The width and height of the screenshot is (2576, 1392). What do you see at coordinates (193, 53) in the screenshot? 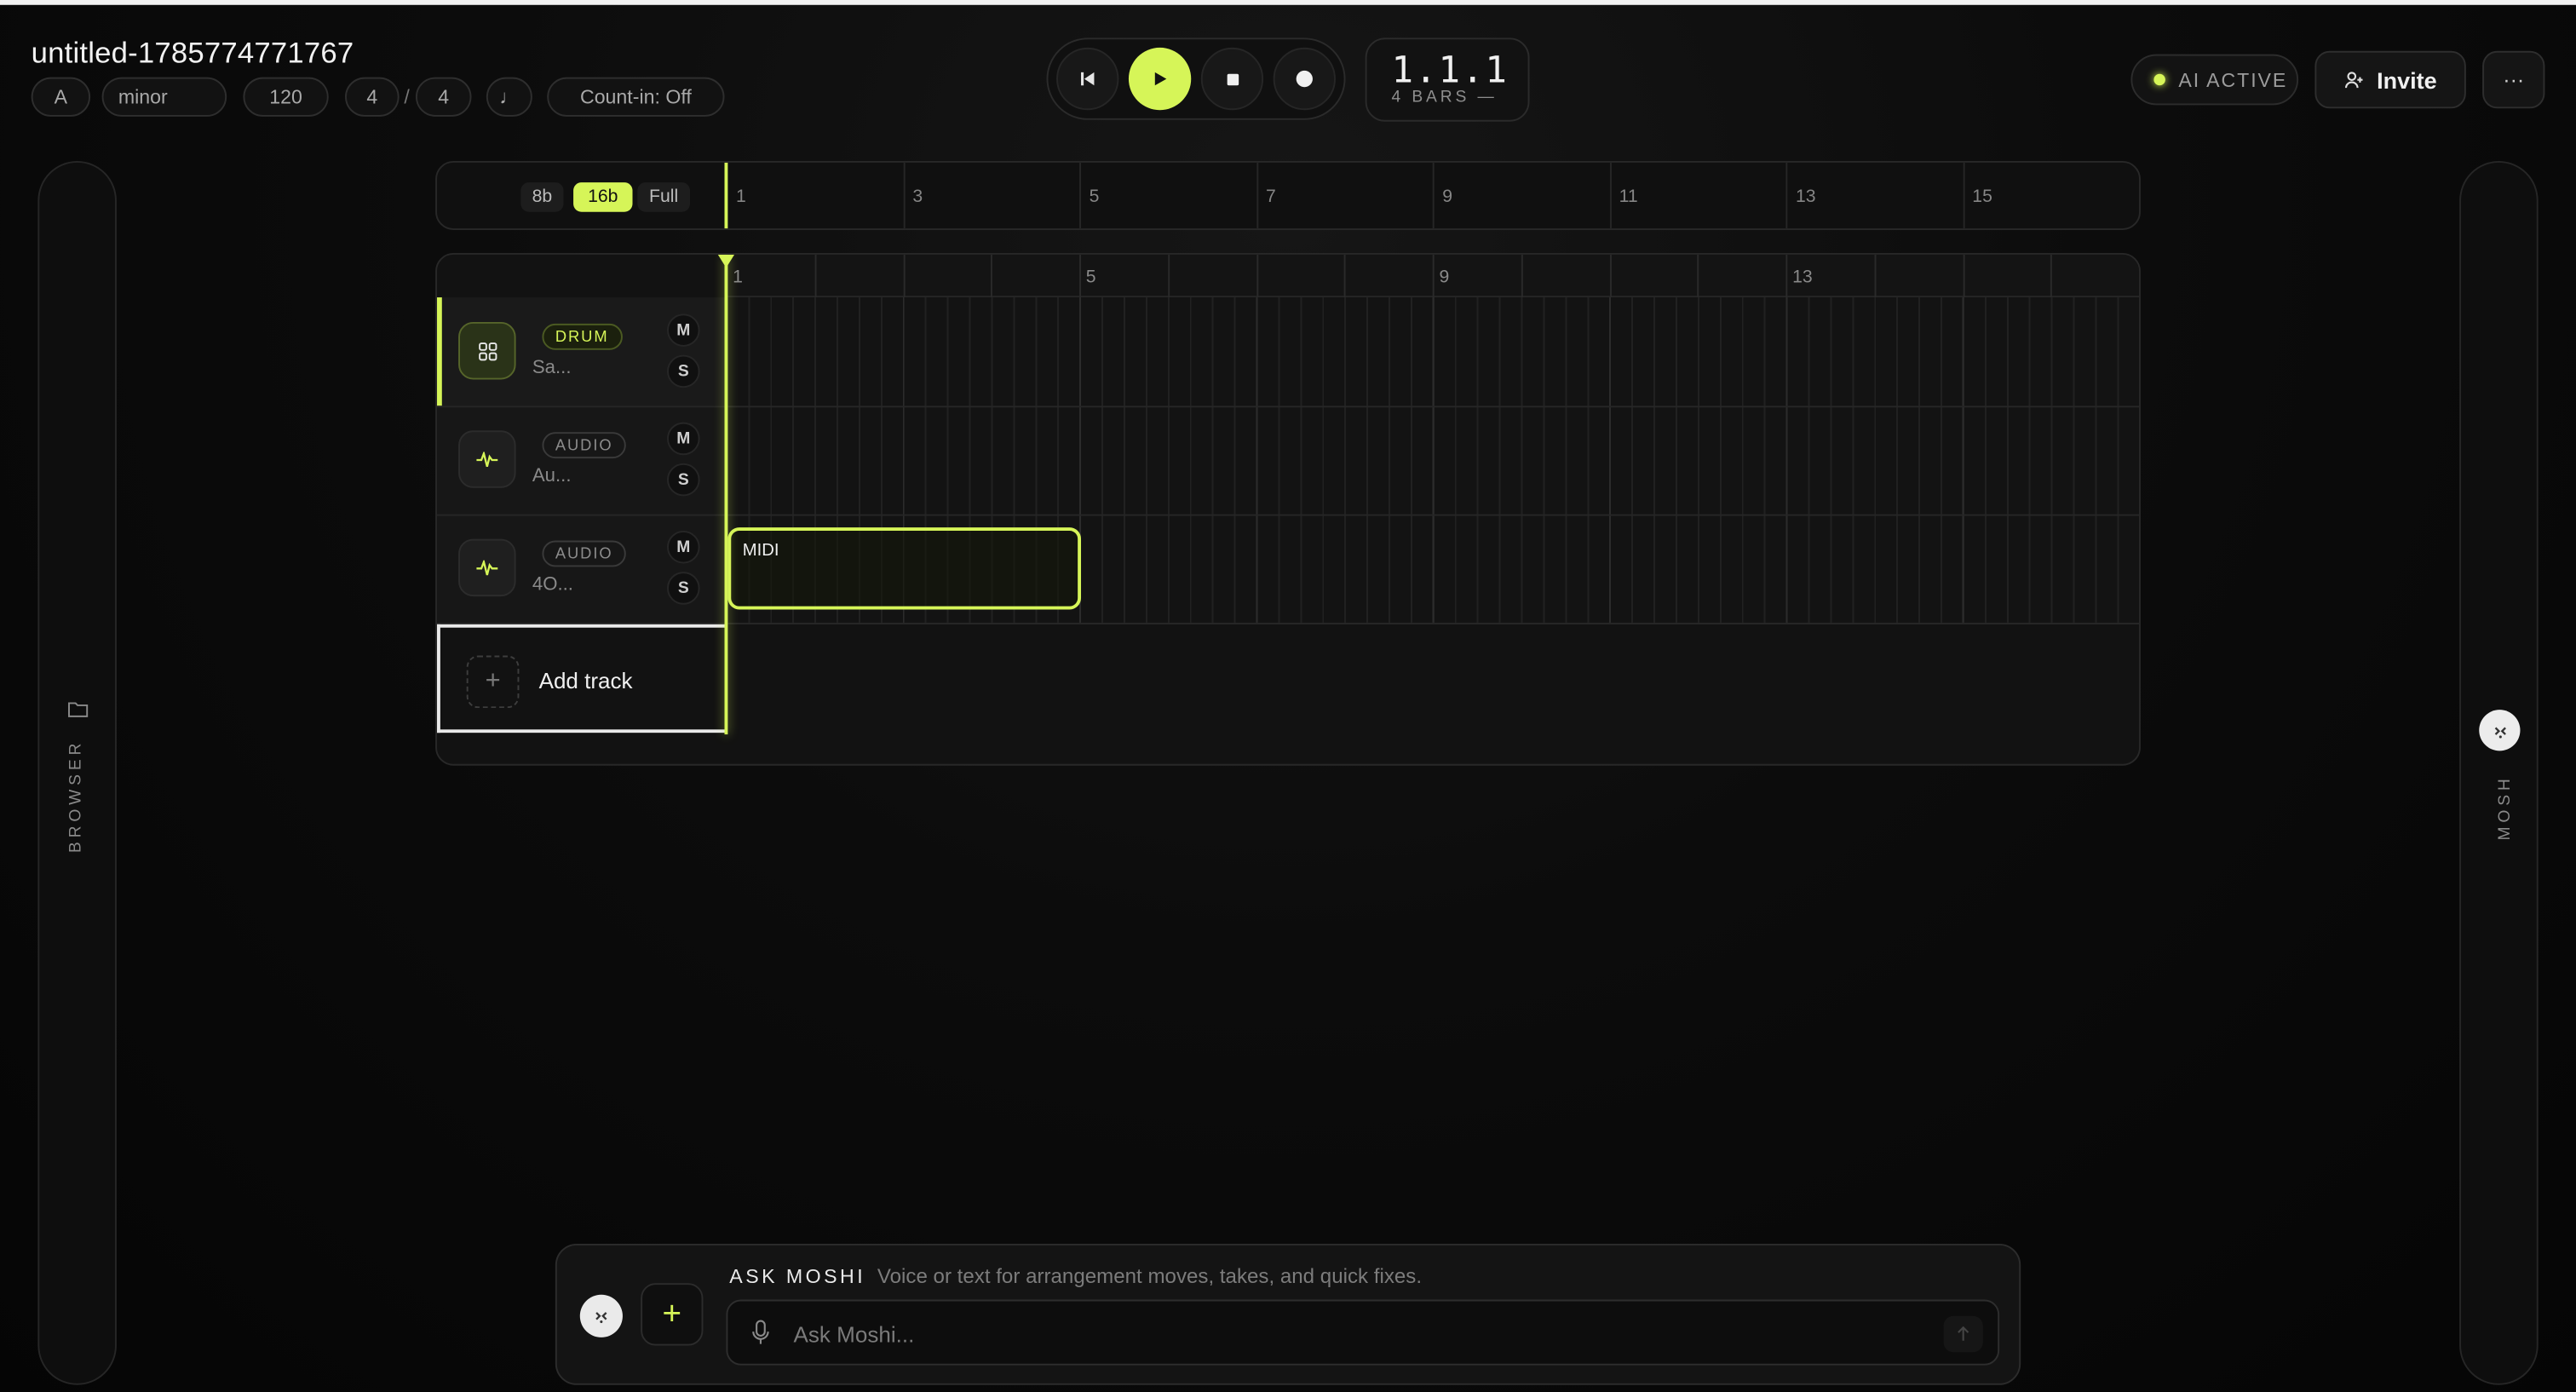
I see `project-title: untitled-1785774771767` at bounding box center [193, 53].